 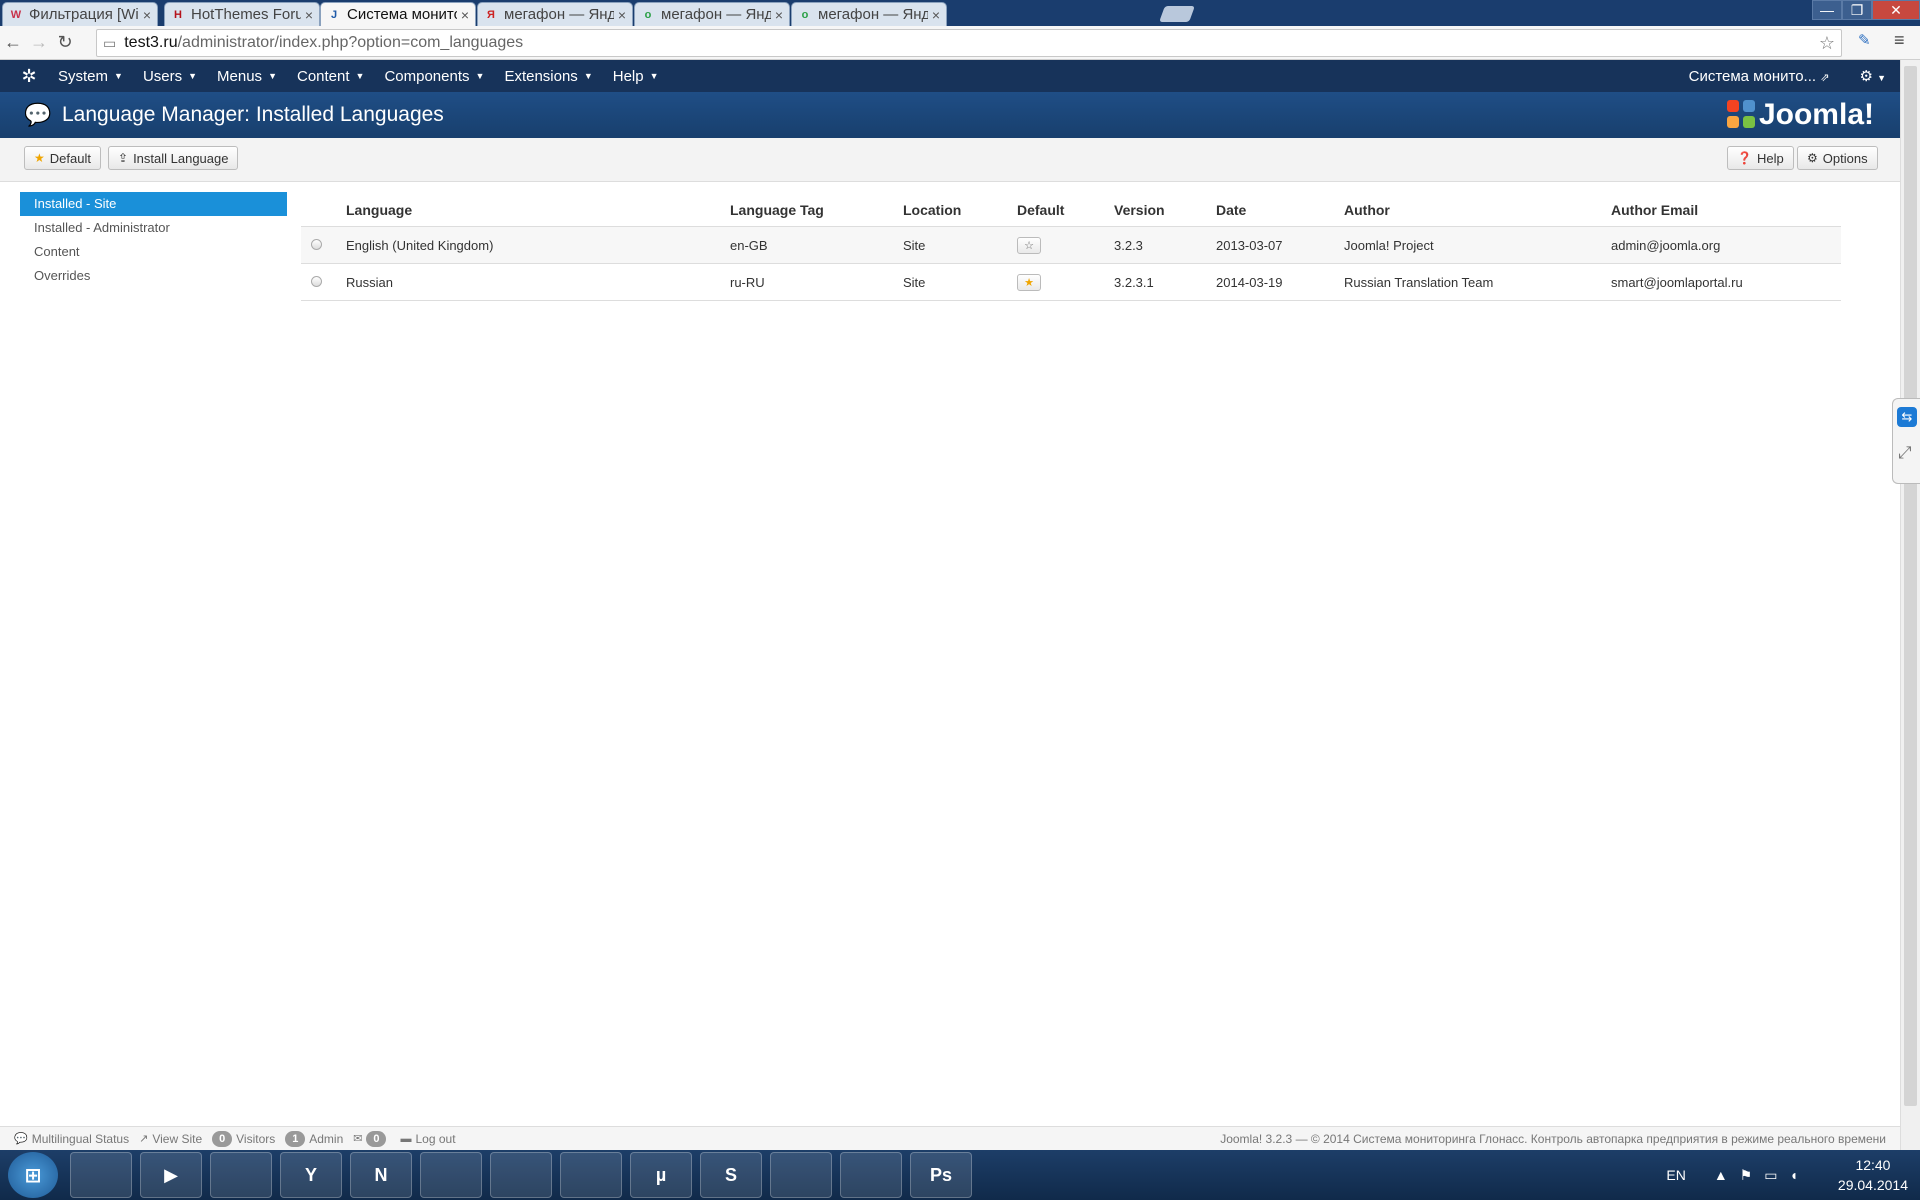 I want to click on tab-label: Фильтрация [Wialon, so click(x=84, y=14).